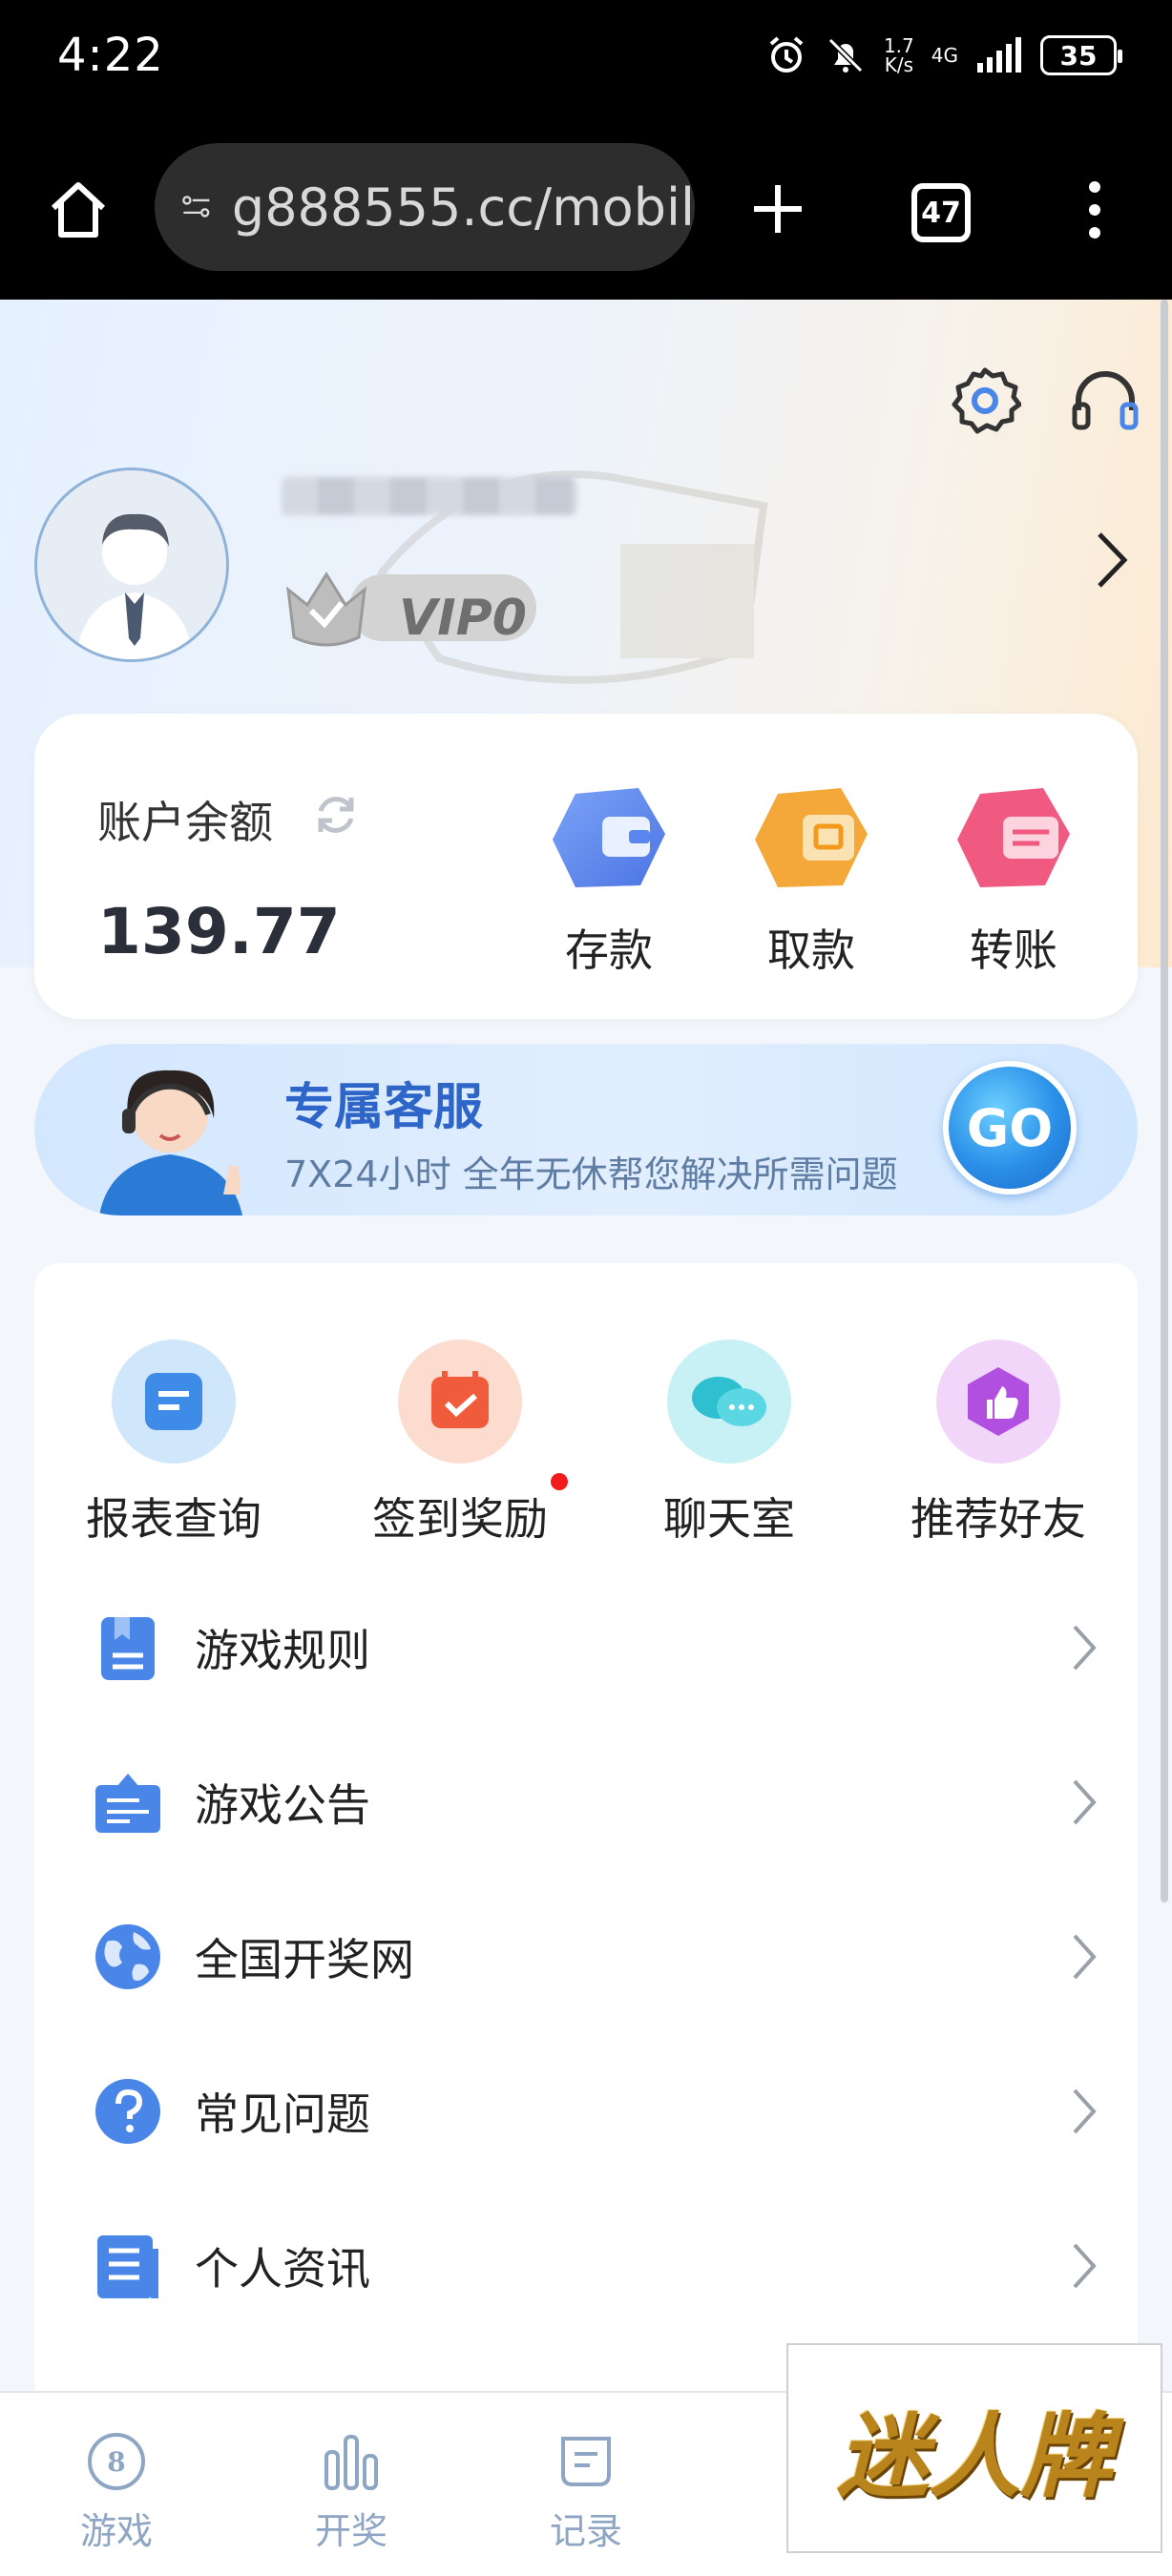 The height and width of the screenshot is (2576, 1172). I want to click on game-notice-label: 游戏公告, so click(283, 1805).